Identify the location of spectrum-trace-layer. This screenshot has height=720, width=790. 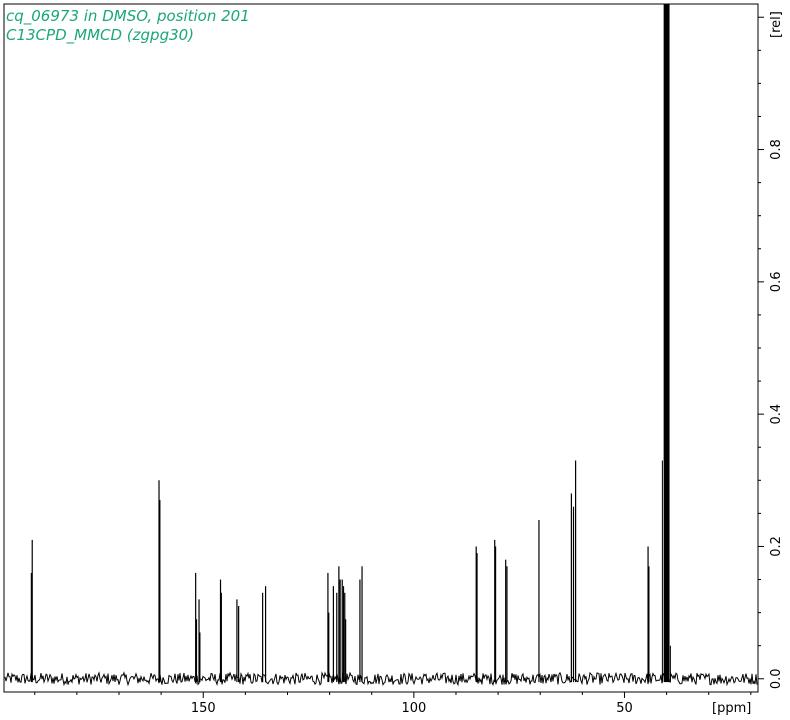
(381, 679).